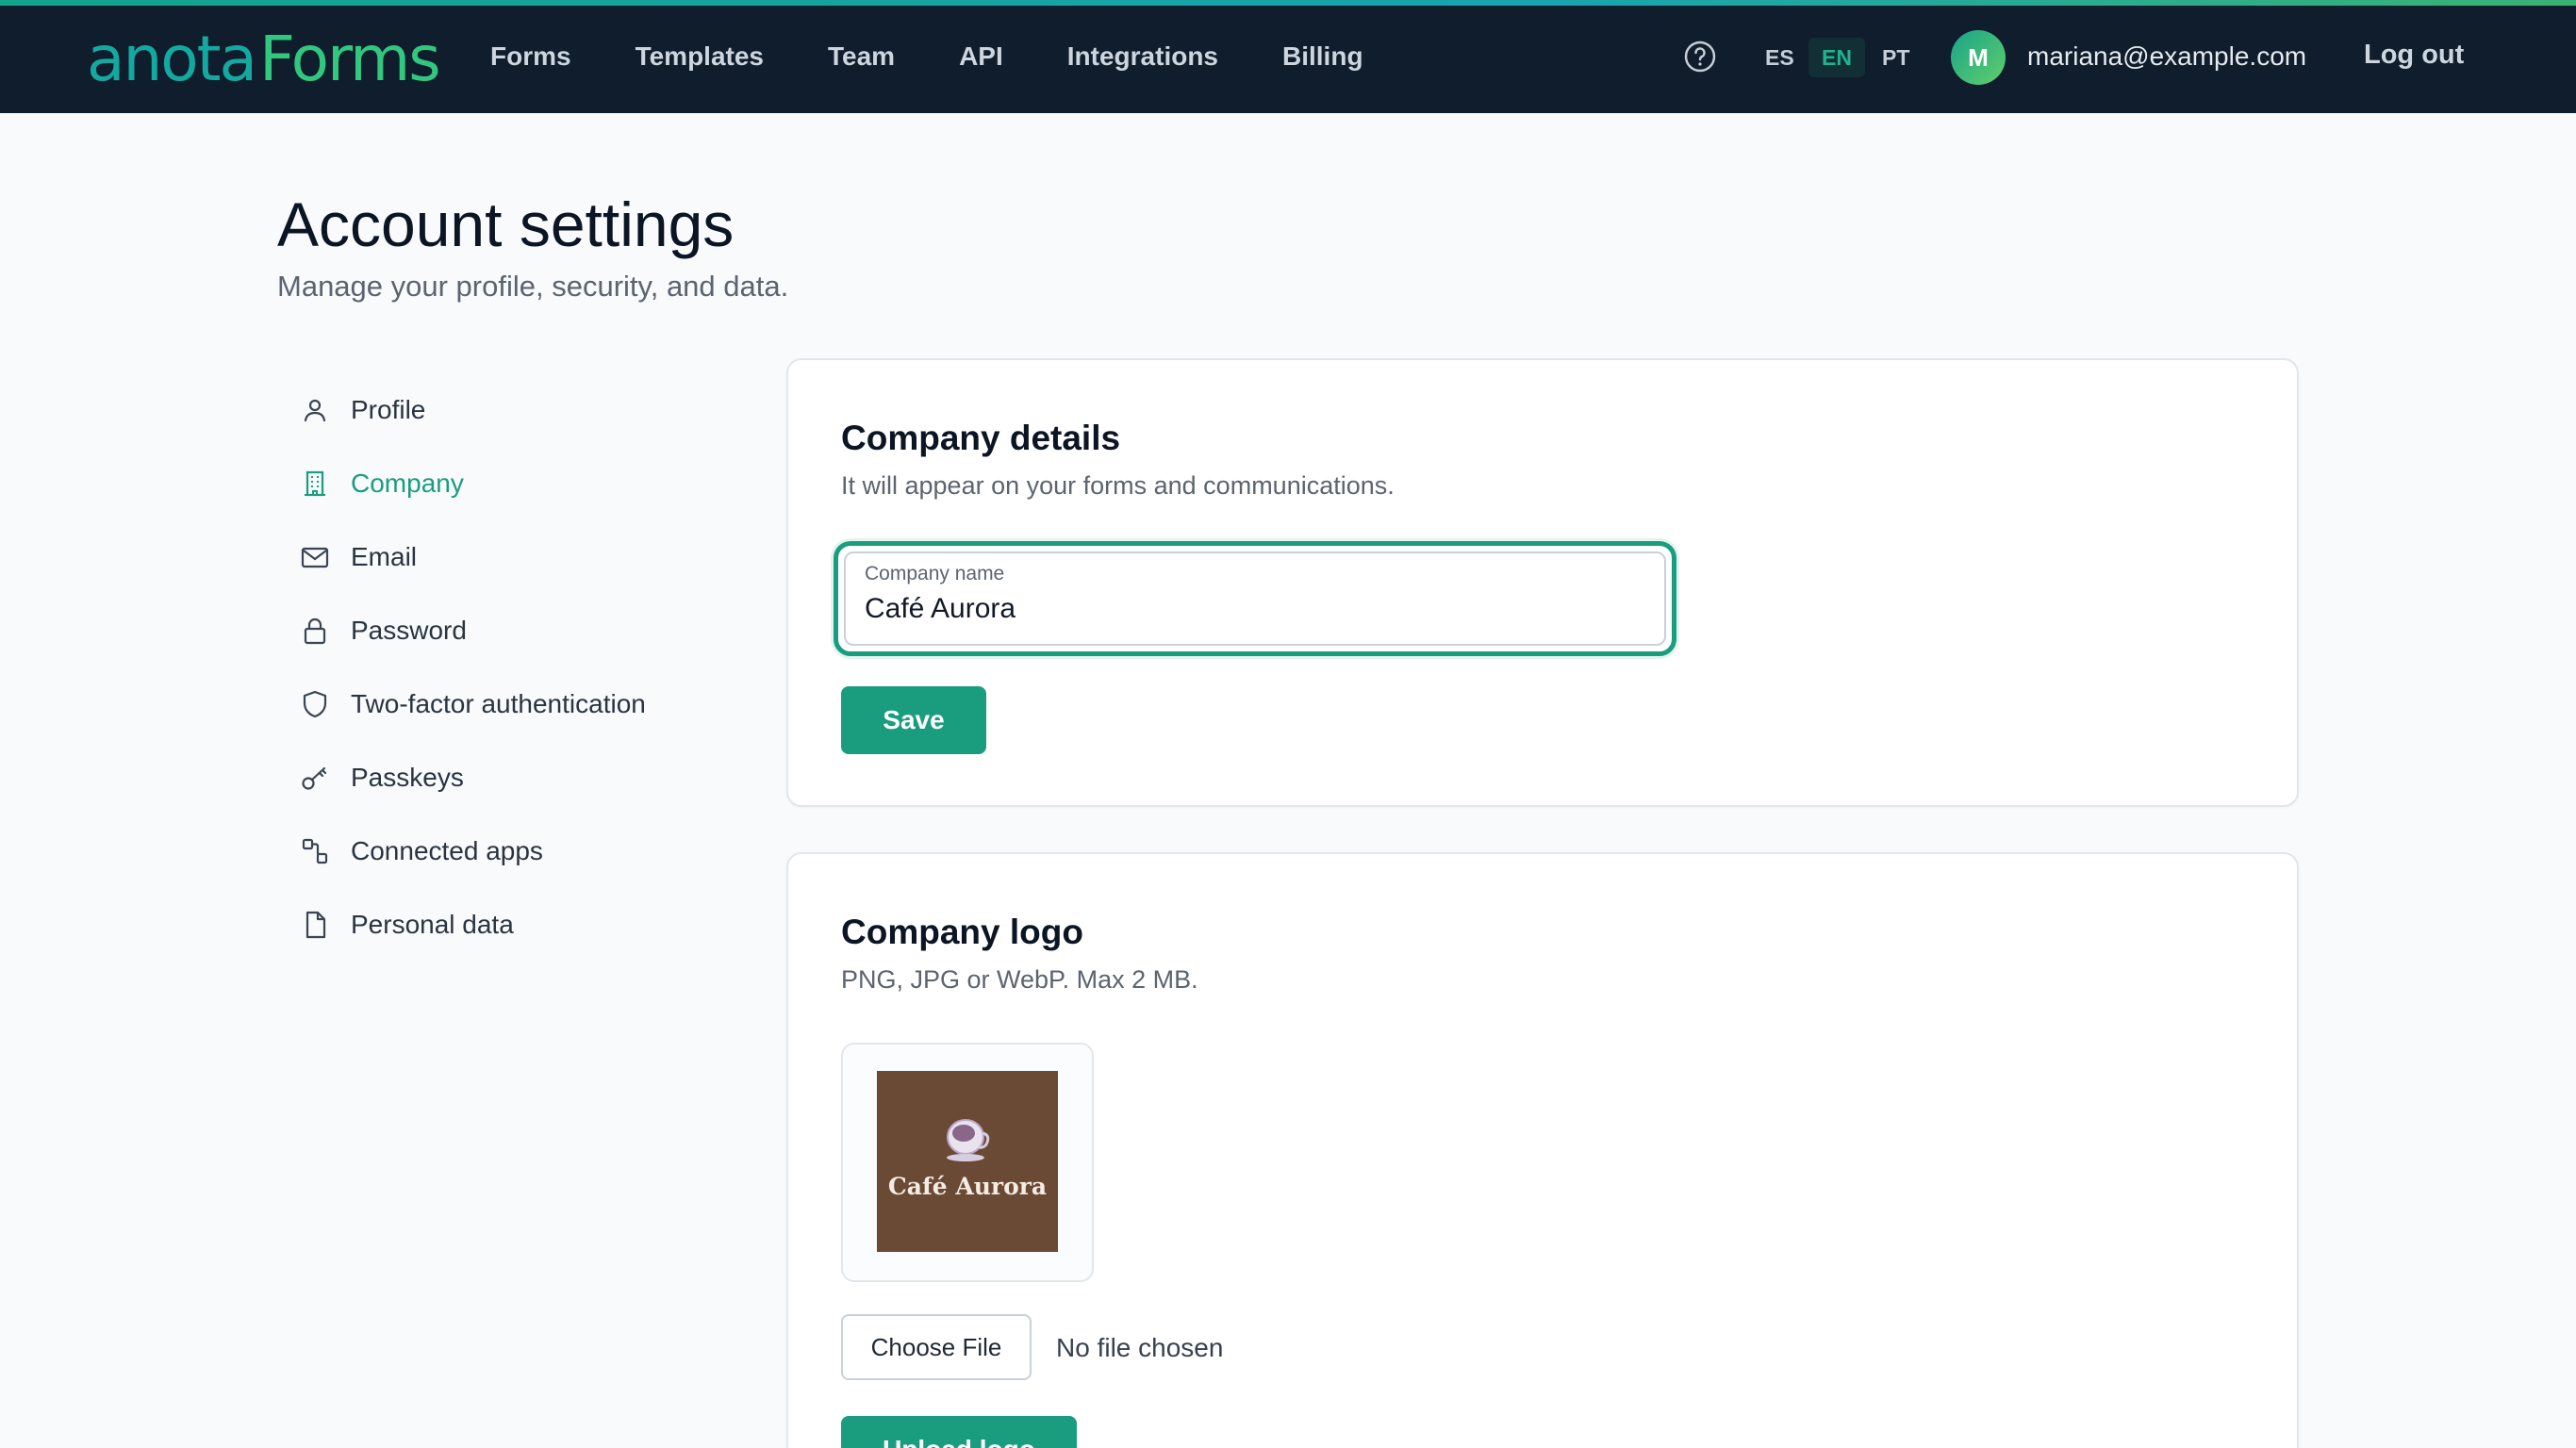 This screenshot has width=2576, height=1448. I want to click on logo-image-text: Café Aurora, so click(967, 1186).